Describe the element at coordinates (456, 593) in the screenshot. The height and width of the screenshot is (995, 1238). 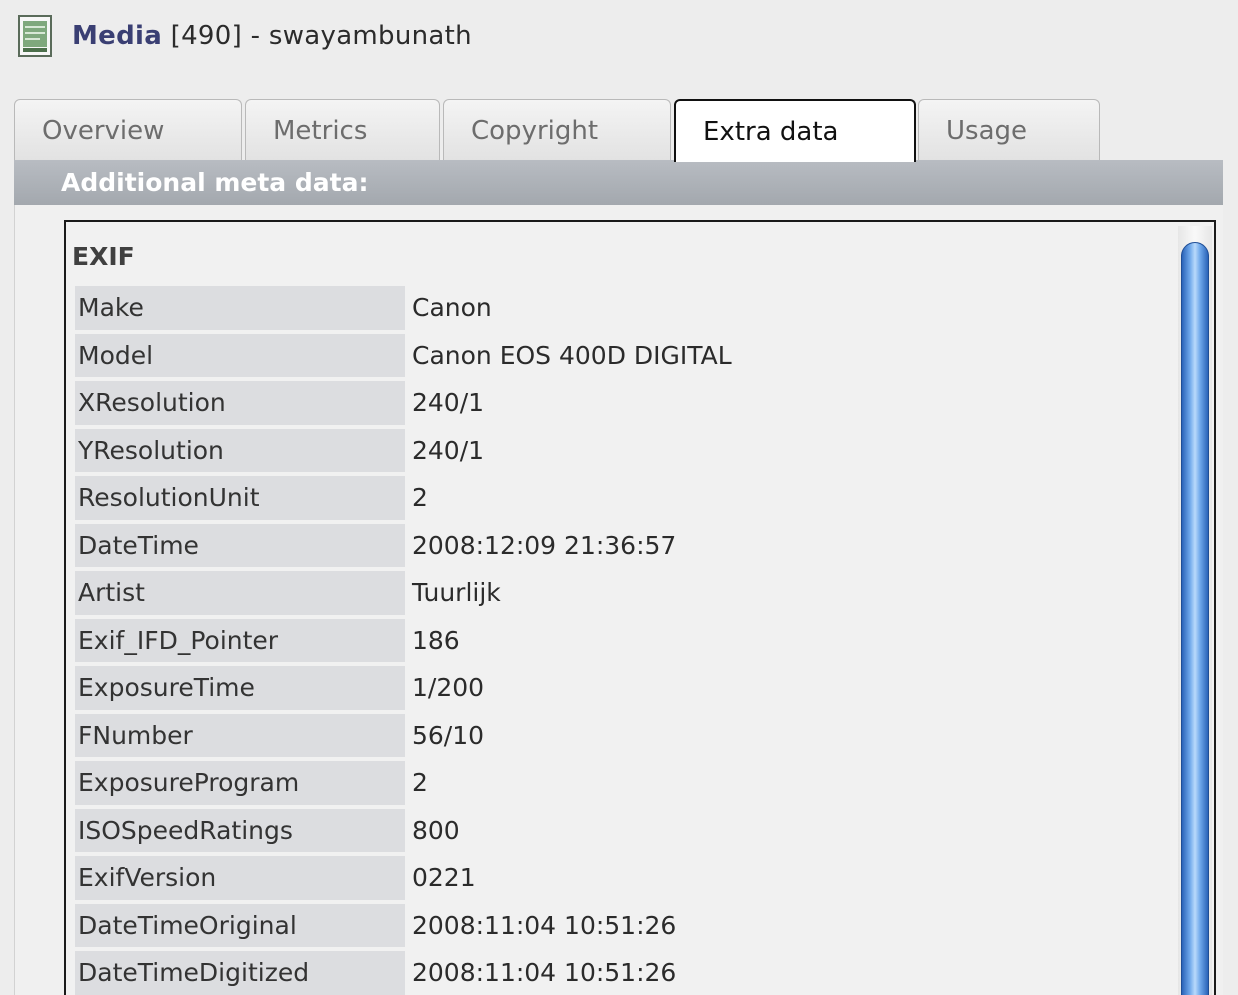
I see `row-value: Tuurlijk` at that location.